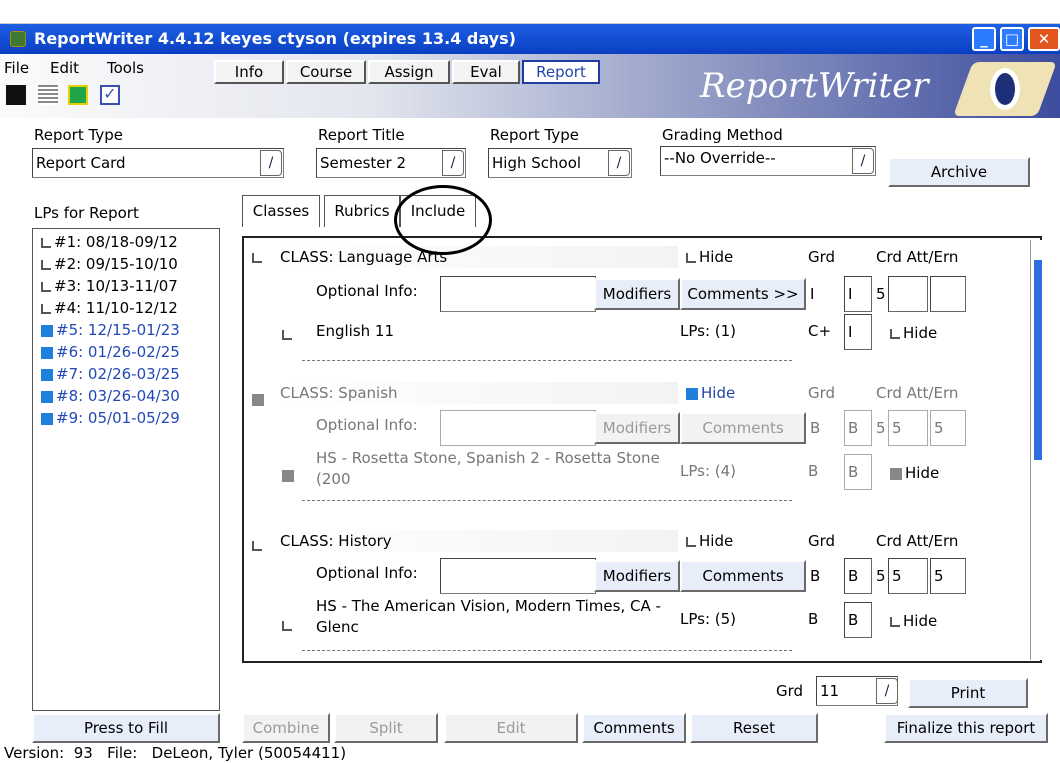 The width and height of the screenshot is (1060, 763). Describe the element at coordinates (130, 330) in the screenshot. I see `lp-item: #5: 12/15-01/23` at that location.